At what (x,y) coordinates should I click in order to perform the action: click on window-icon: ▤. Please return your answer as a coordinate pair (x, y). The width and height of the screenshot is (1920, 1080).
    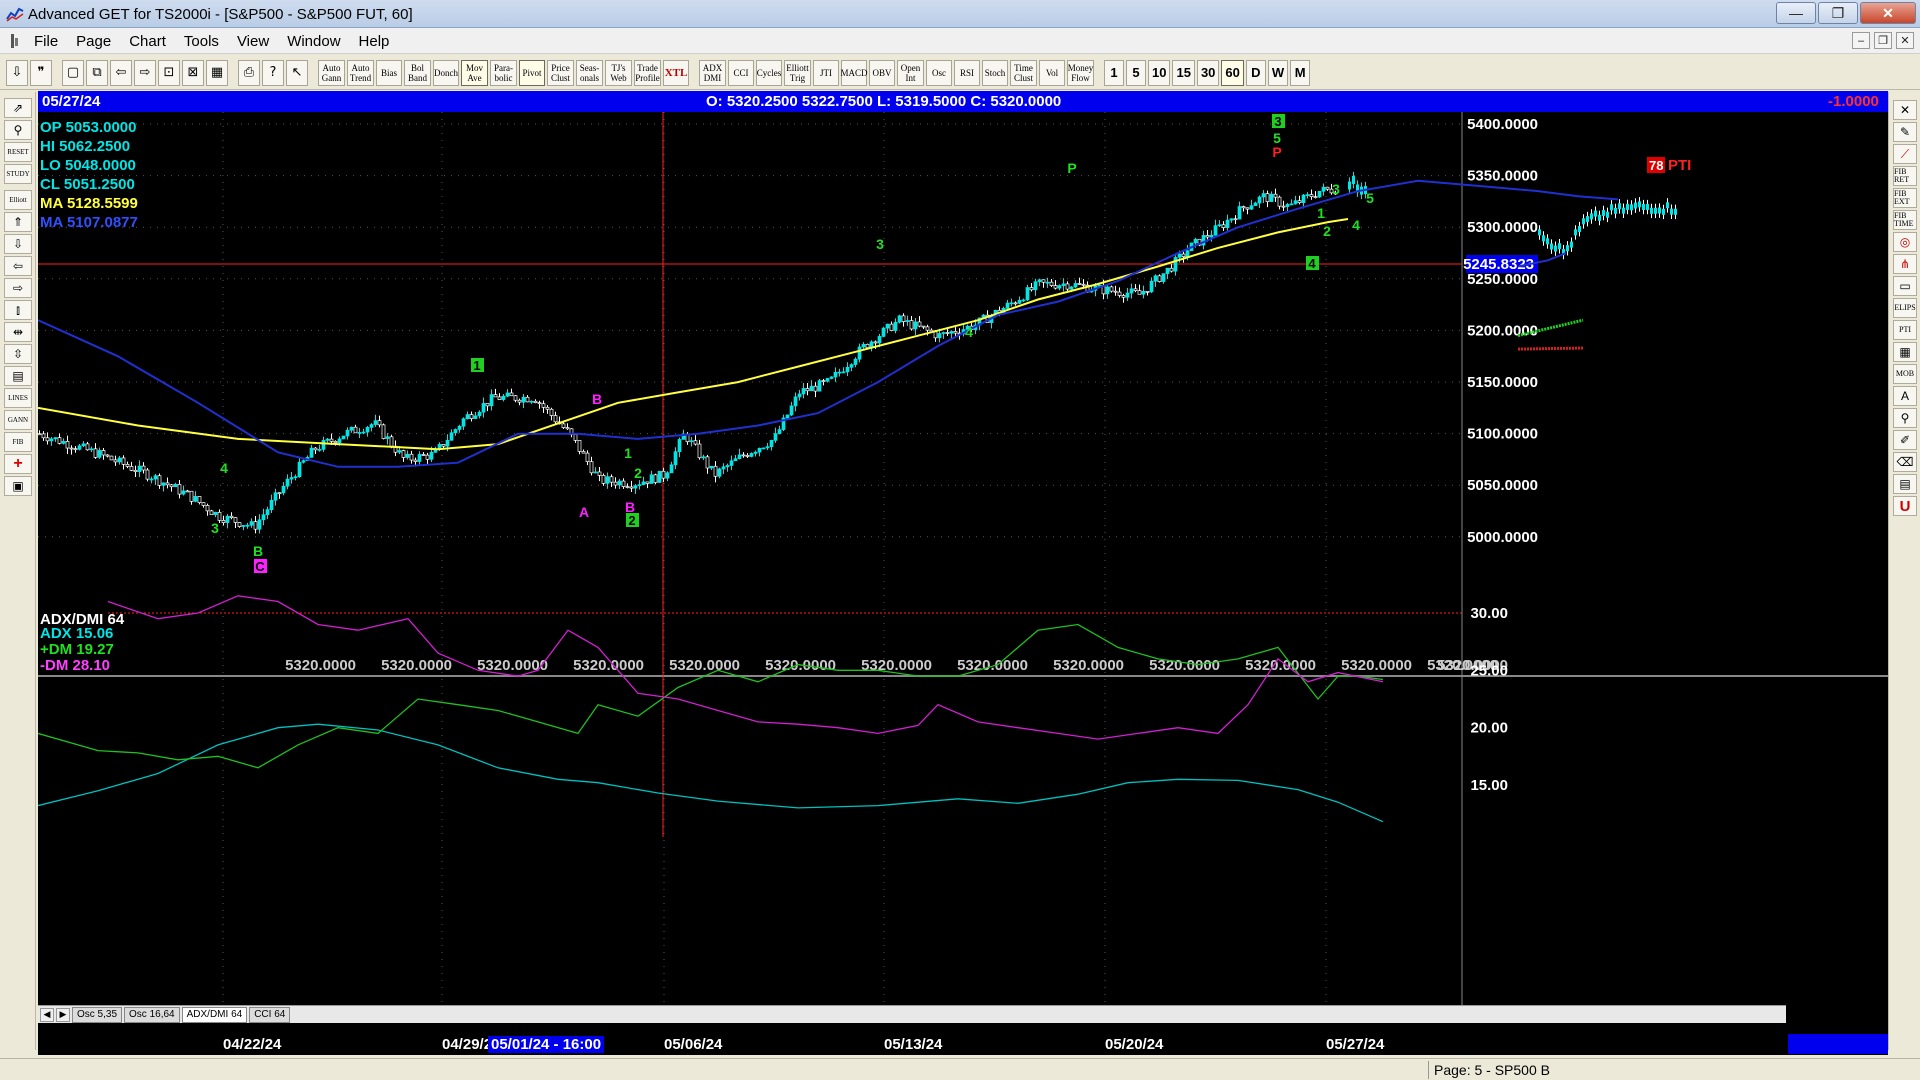
    Looking at the image, I should click on (18, 376).